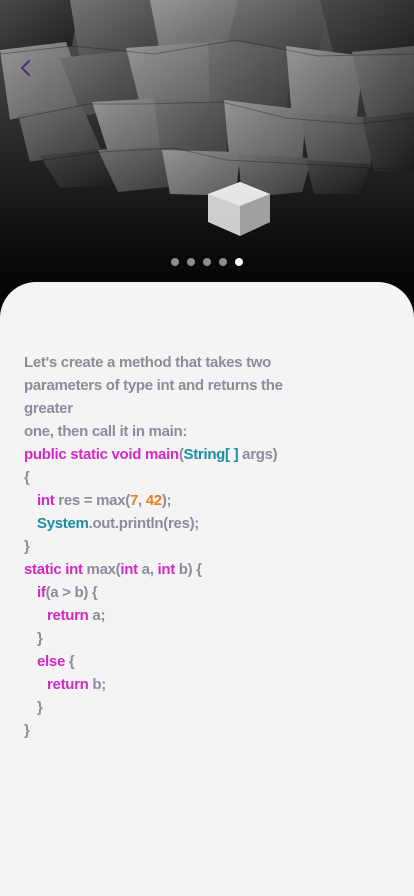  I want to click on code-token: );, so click(166, 500).